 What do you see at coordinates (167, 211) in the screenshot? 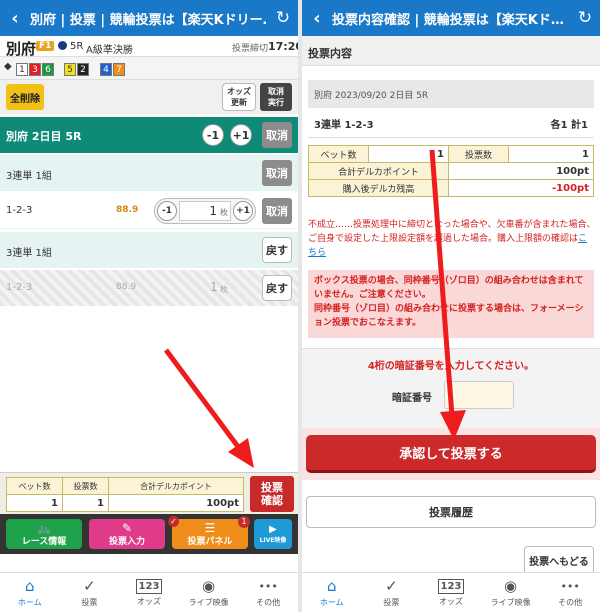
I see `quantity-minus-button: -1` at bounding box center [167, 211].